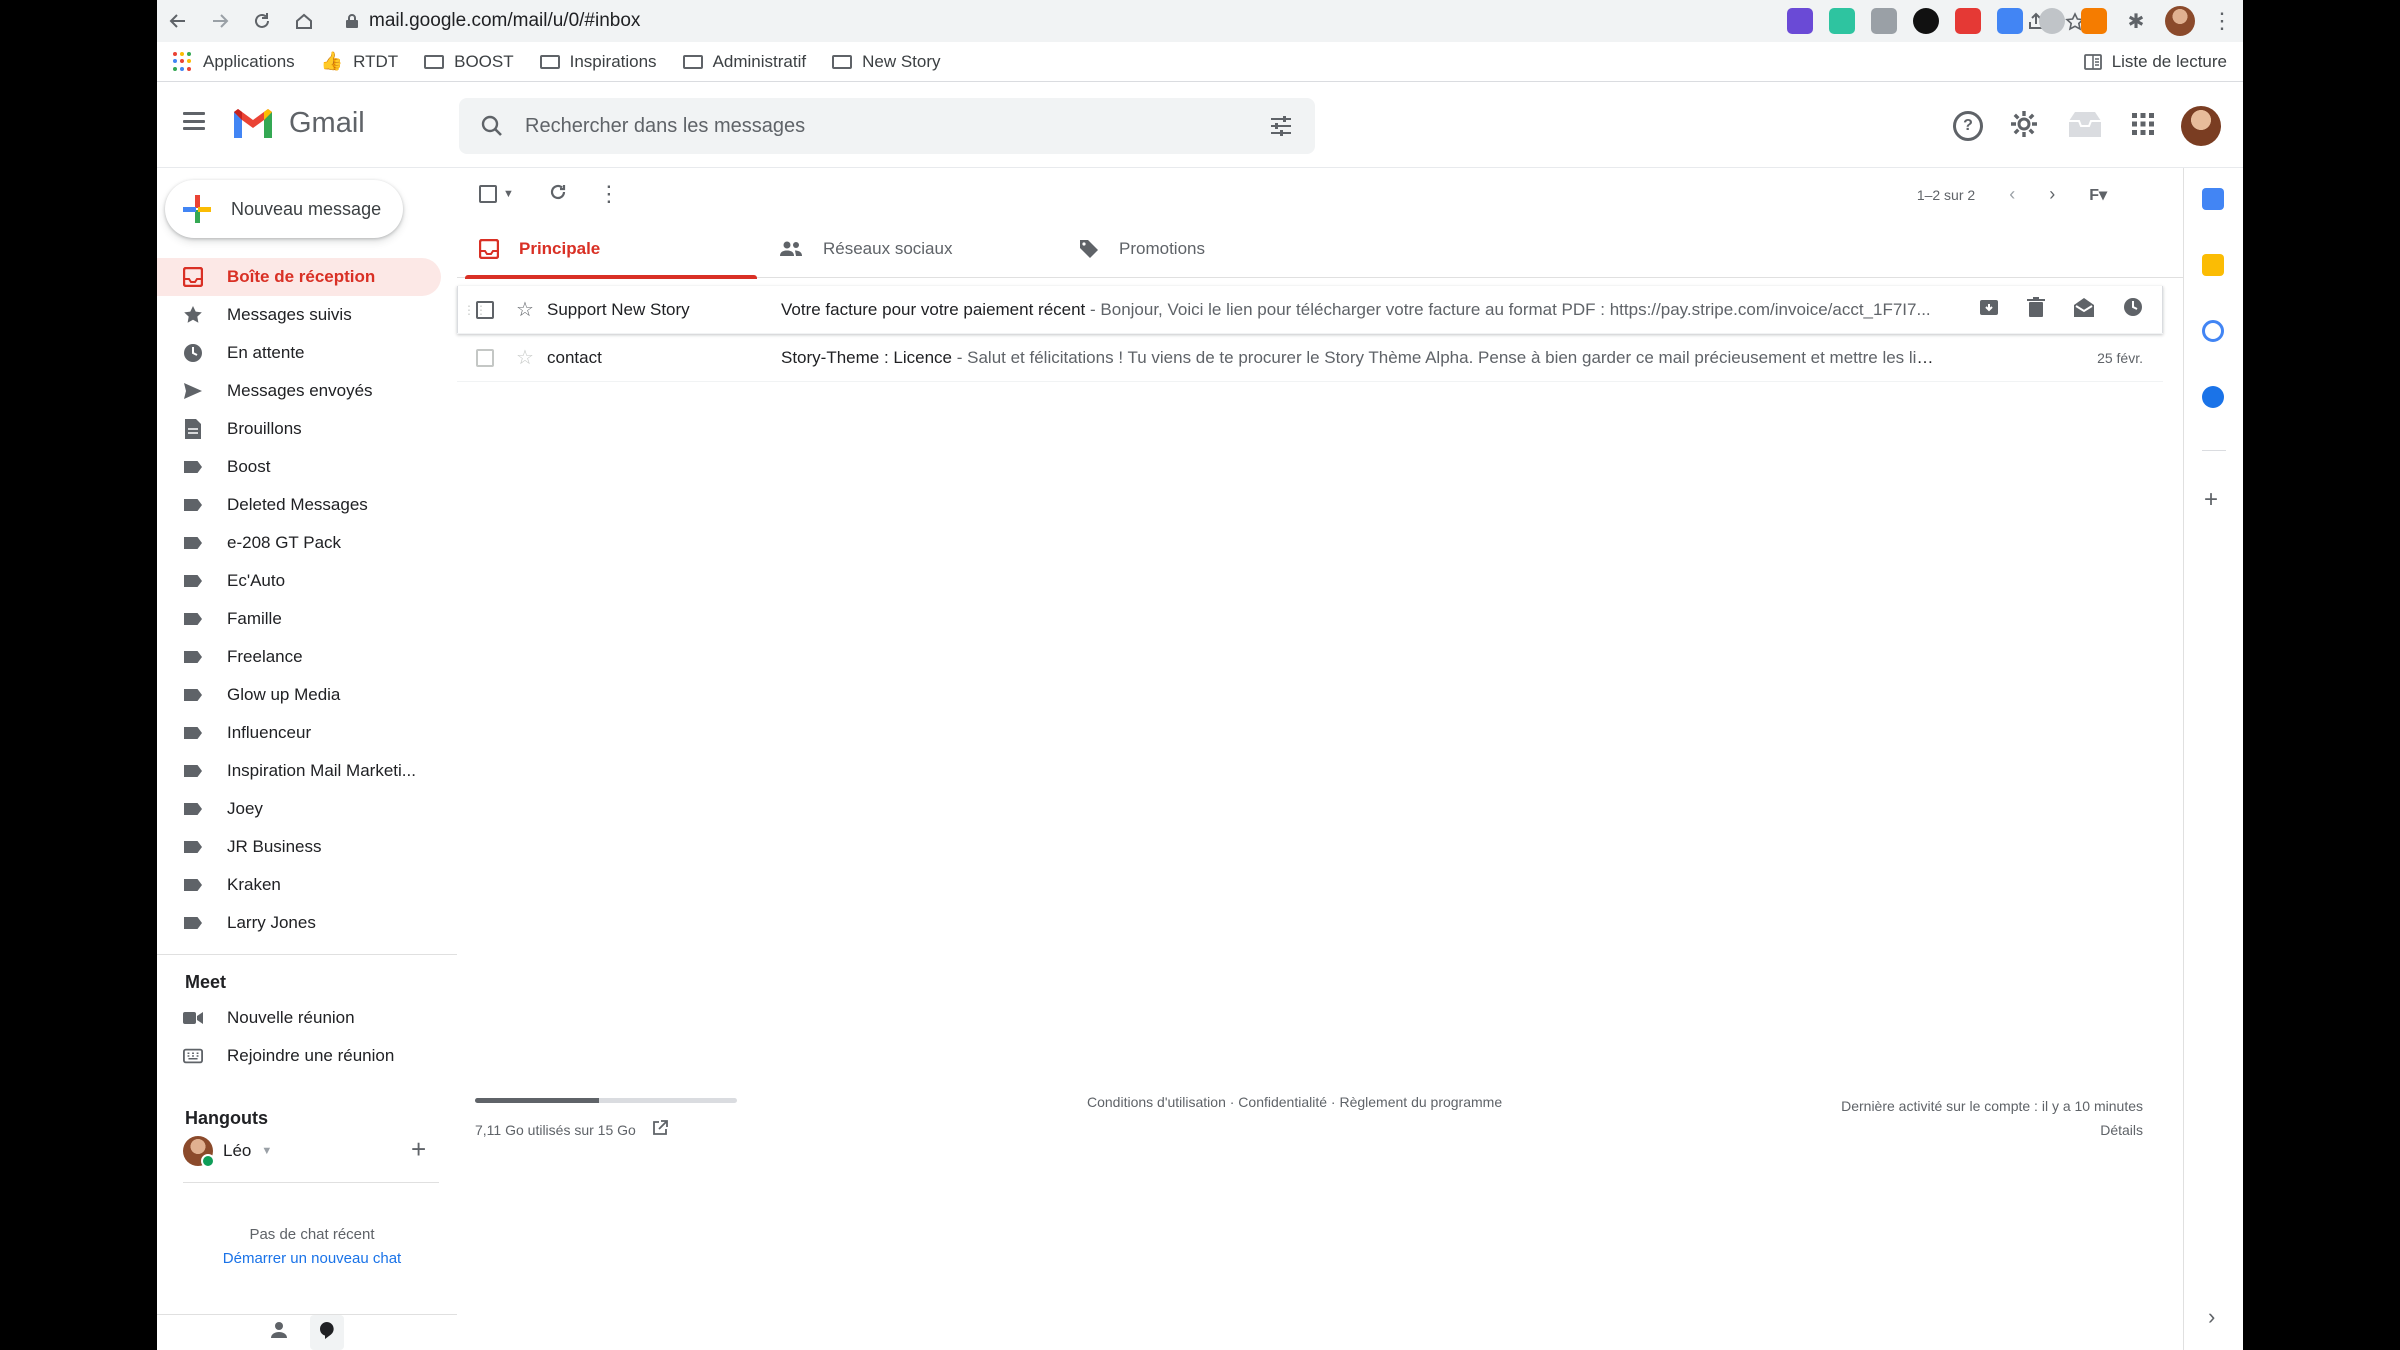  I want to click on bookmark-inspirations: Inspirations, so click(598, 62).